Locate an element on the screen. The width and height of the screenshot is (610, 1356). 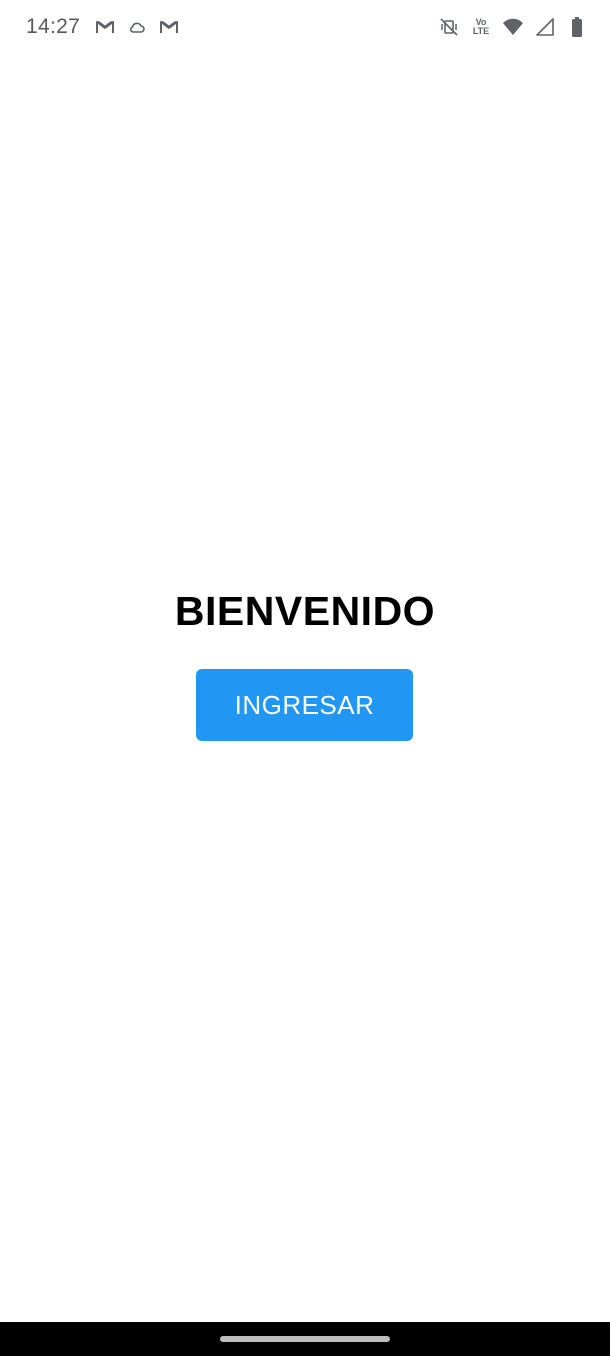
home-gesture-handle is located at coordinates (305, 1339).